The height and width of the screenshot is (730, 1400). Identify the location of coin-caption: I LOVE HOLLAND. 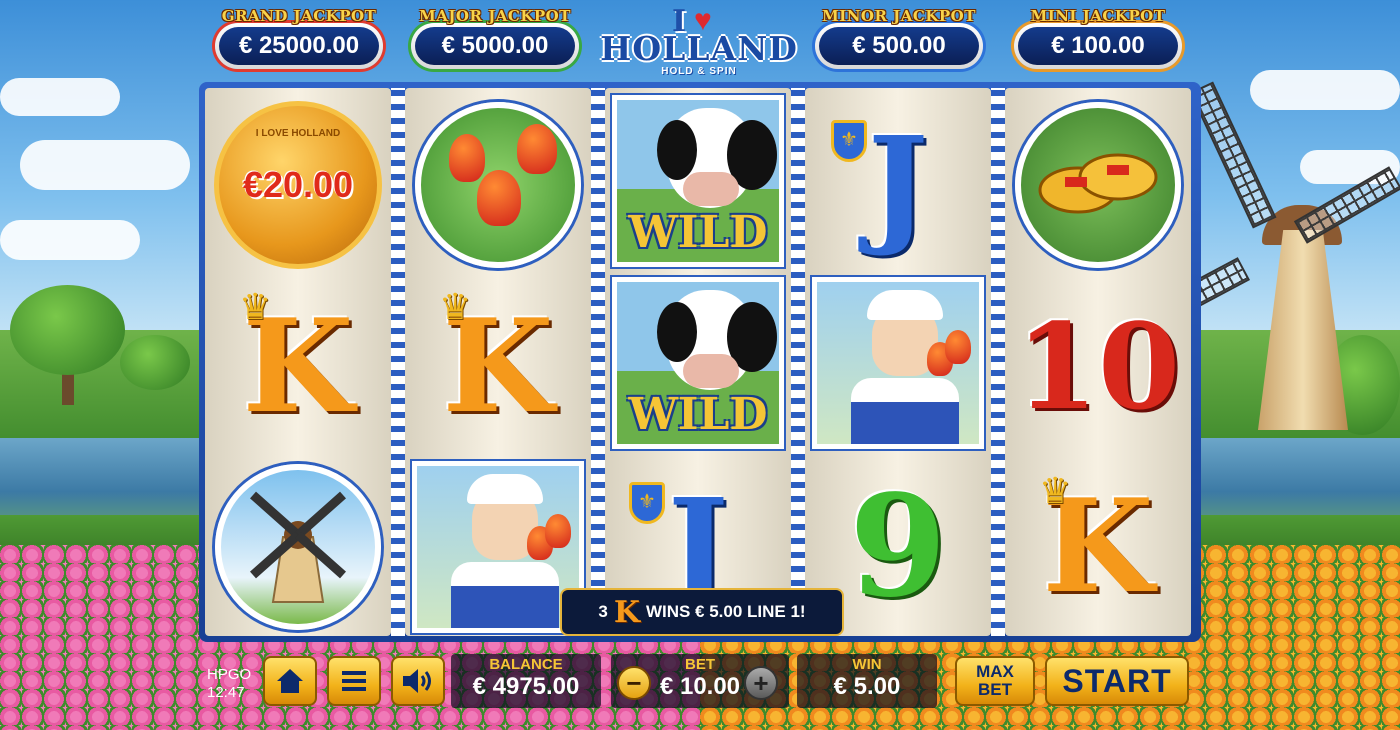
(298, 133).